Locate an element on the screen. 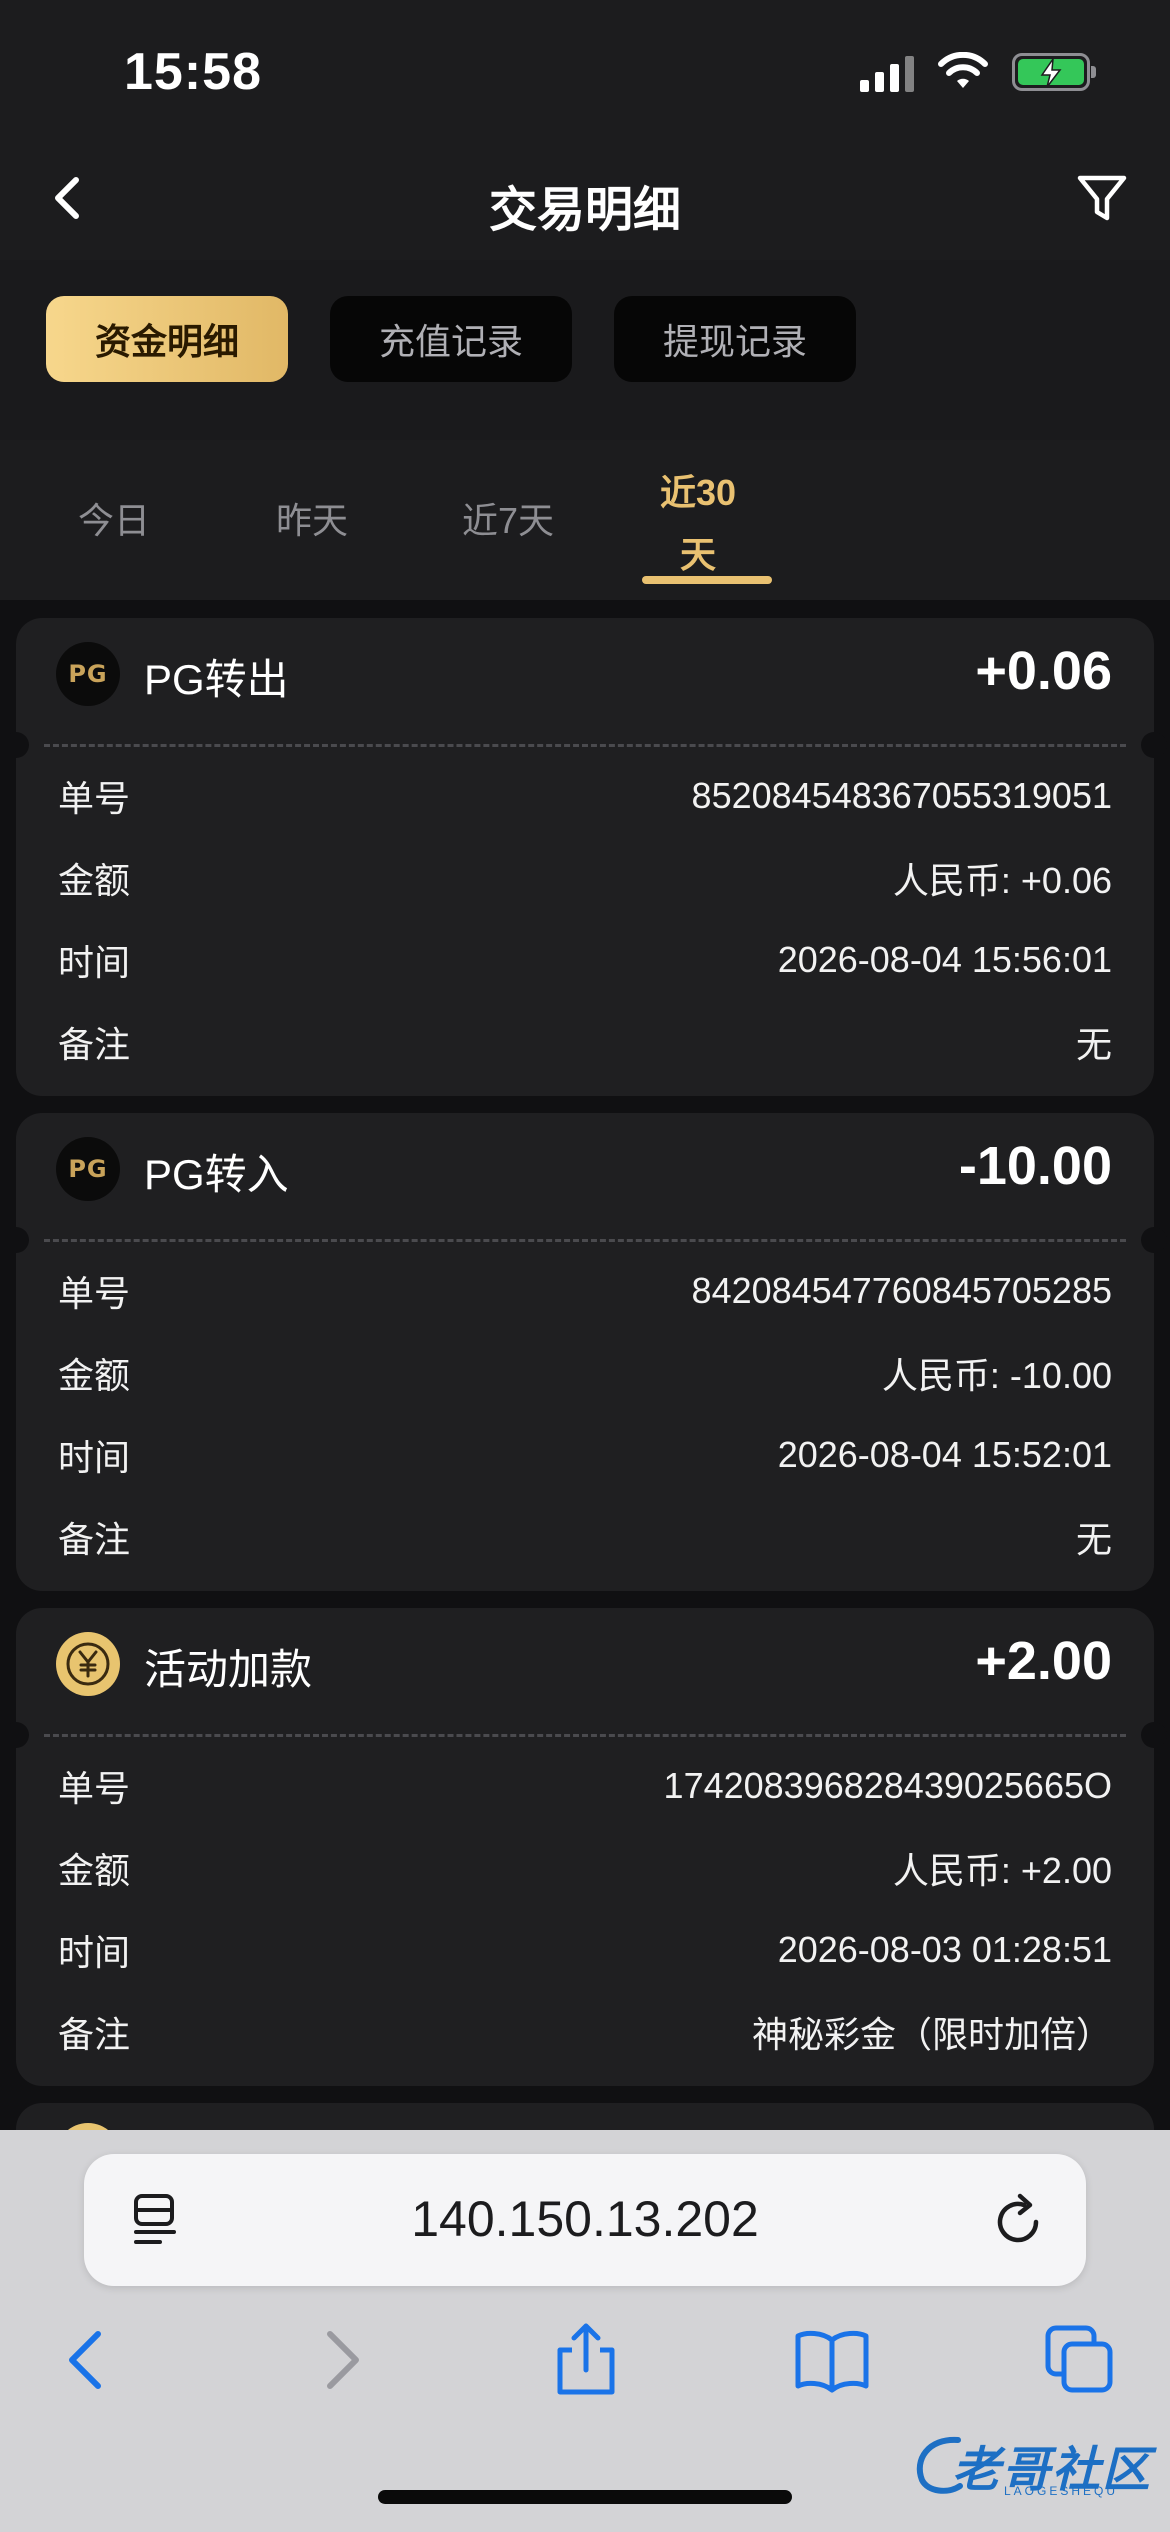  tabs-icon is located at coordinates (1080, 2360).